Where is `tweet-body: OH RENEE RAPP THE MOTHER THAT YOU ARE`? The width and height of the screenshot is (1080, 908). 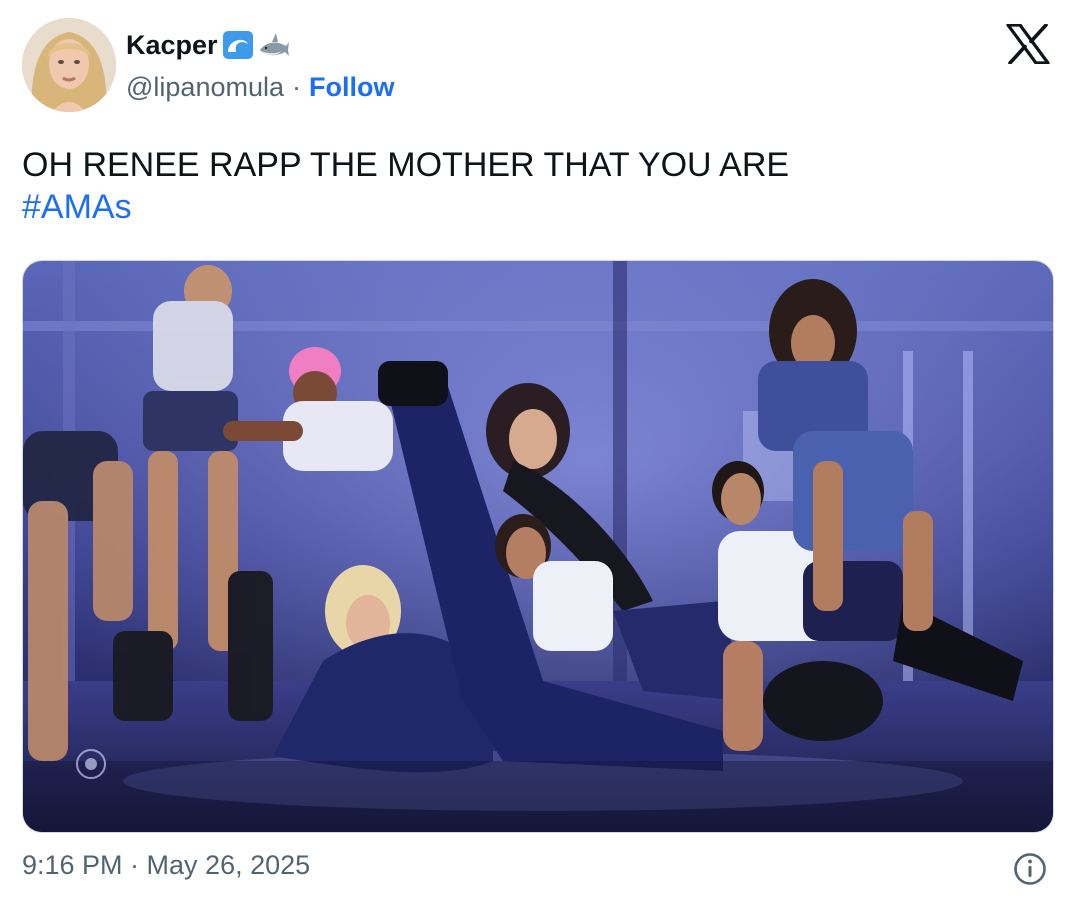
tweet-body: OH RENEE RAPP THE MOTHER THAT YOU ARE is located at coordinates (406, 165).